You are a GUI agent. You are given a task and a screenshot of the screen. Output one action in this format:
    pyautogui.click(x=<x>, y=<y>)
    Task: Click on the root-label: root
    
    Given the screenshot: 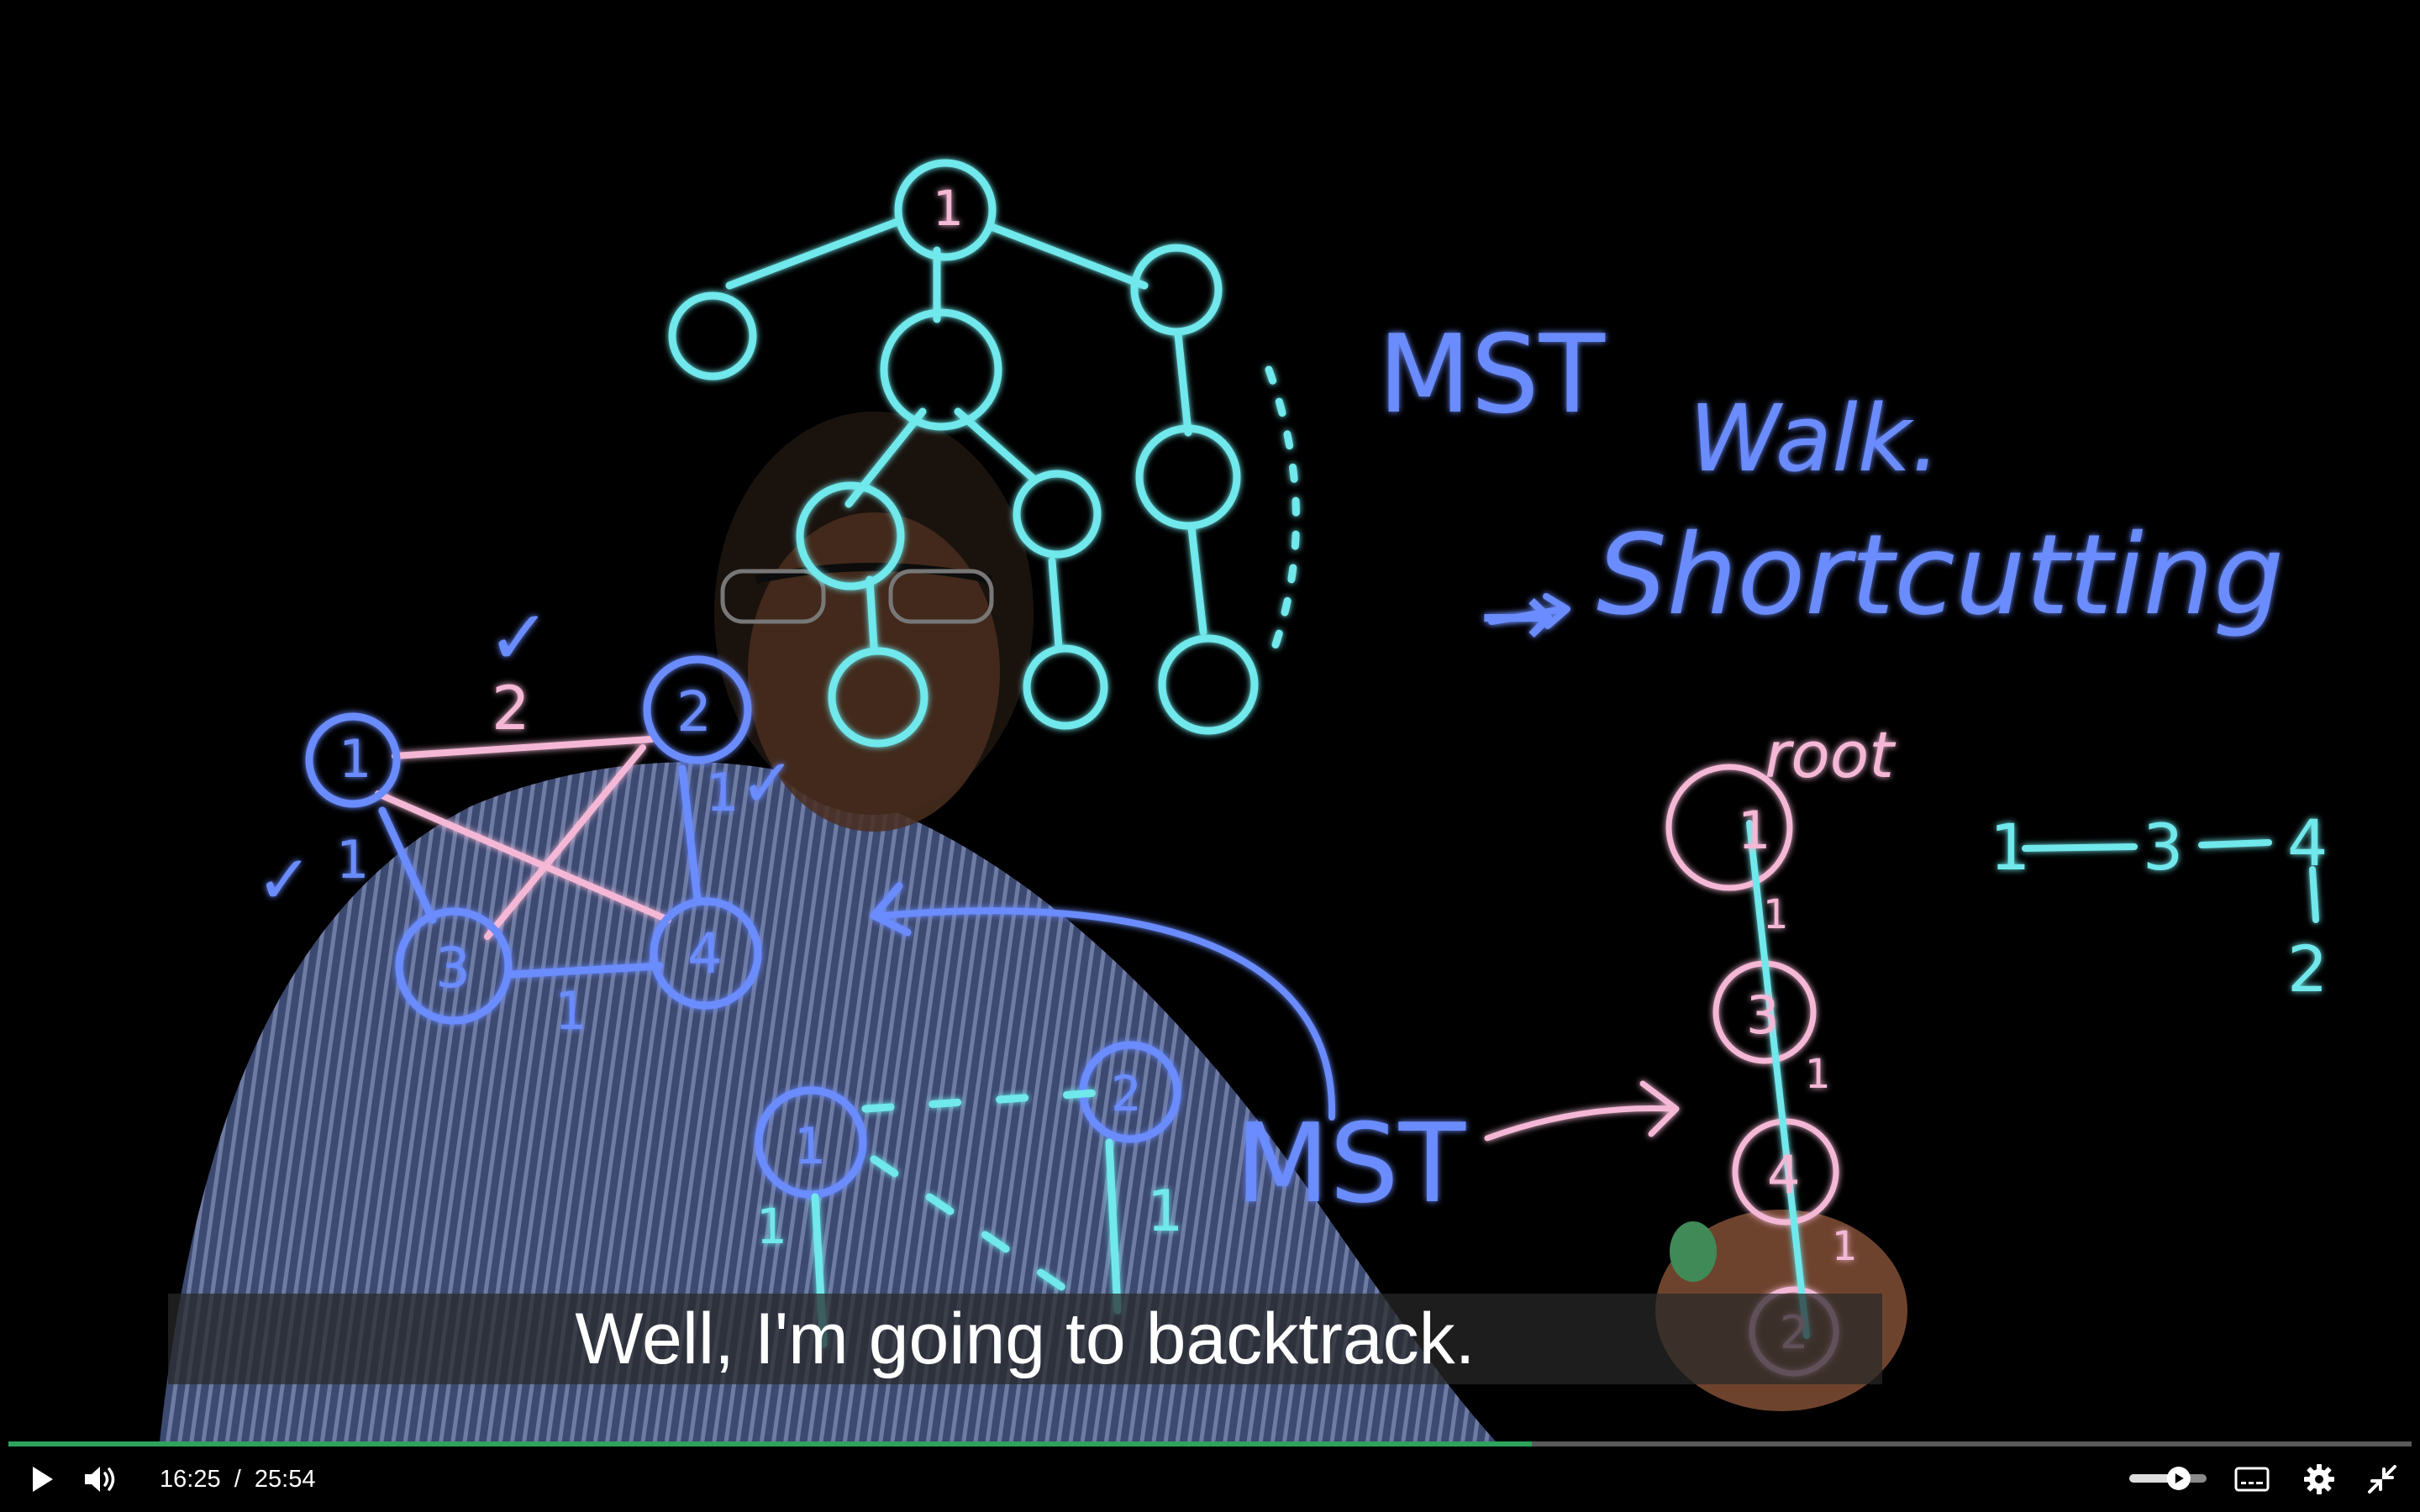 What is the action you would take?
    pyautogui.click(x=1831, y=754)
    